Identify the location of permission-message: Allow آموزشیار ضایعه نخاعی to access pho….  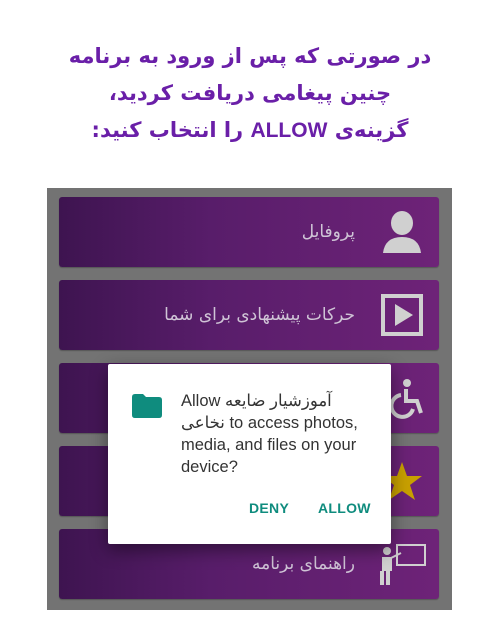
(277, 434).